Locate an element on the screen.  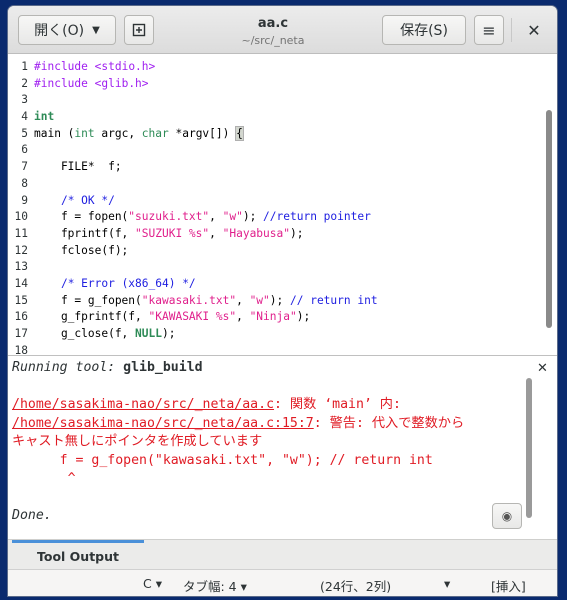
code-line: 14 /* Error (x86_64) */ is located at coordinates (193, 284).